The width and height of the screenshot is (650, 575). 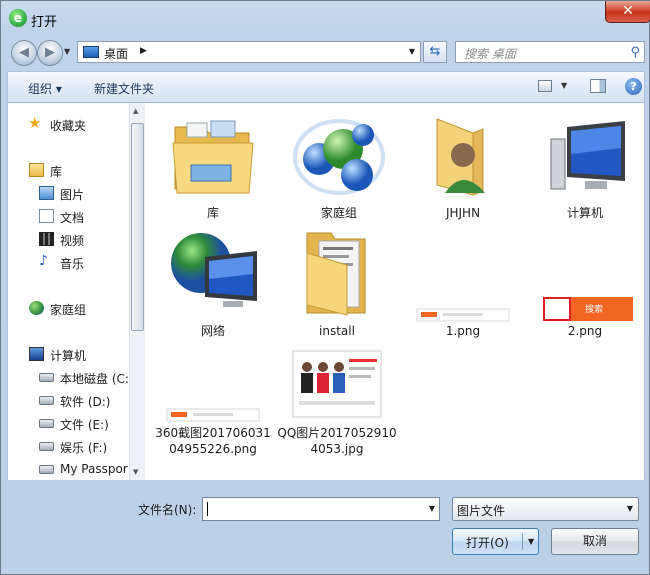 What do you see at coordinates (43, 261) in the screenshot?
I see `music-icon: ♪` at bounding box center [43, 261].